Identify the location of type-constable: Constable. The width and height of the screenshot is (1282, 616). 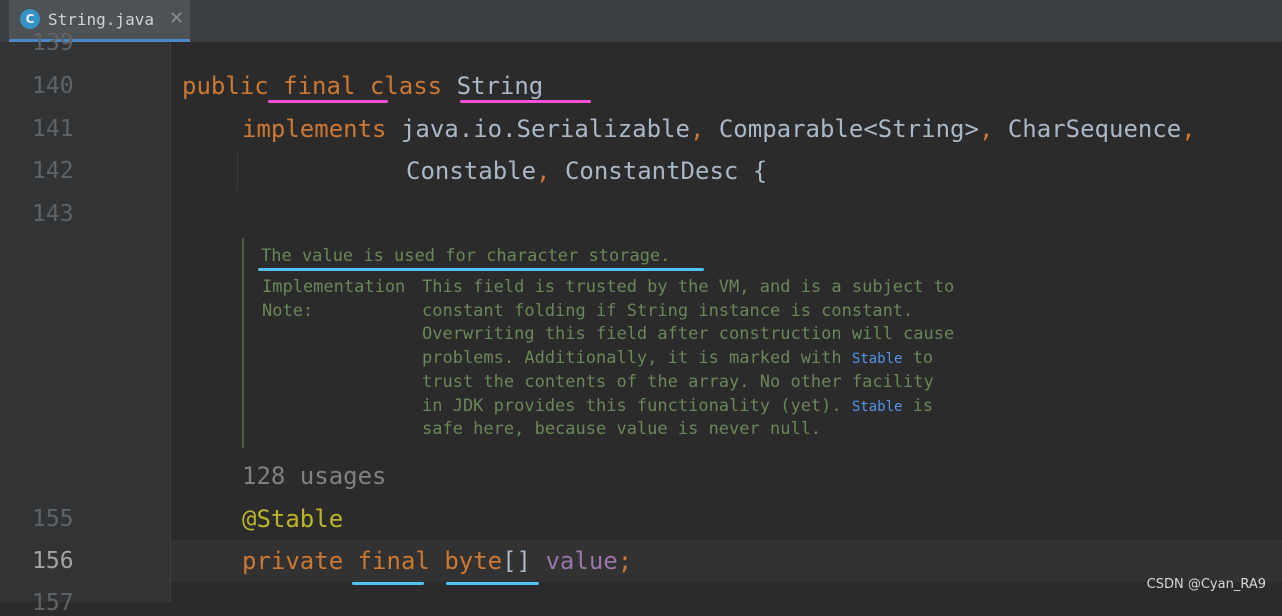
(471, 171).